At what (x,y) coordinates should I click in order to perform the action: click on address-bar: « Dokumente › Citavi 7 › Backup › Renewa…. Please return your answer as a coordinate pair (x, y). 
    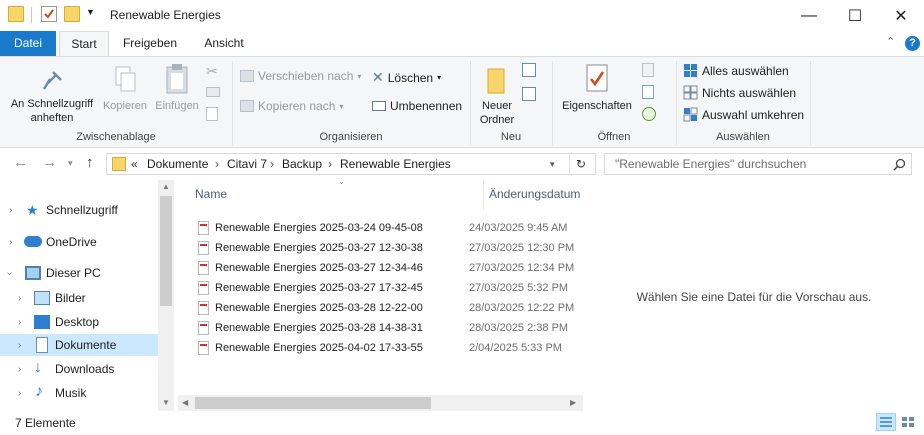
    Looking at the image, I should click on (351, 164).